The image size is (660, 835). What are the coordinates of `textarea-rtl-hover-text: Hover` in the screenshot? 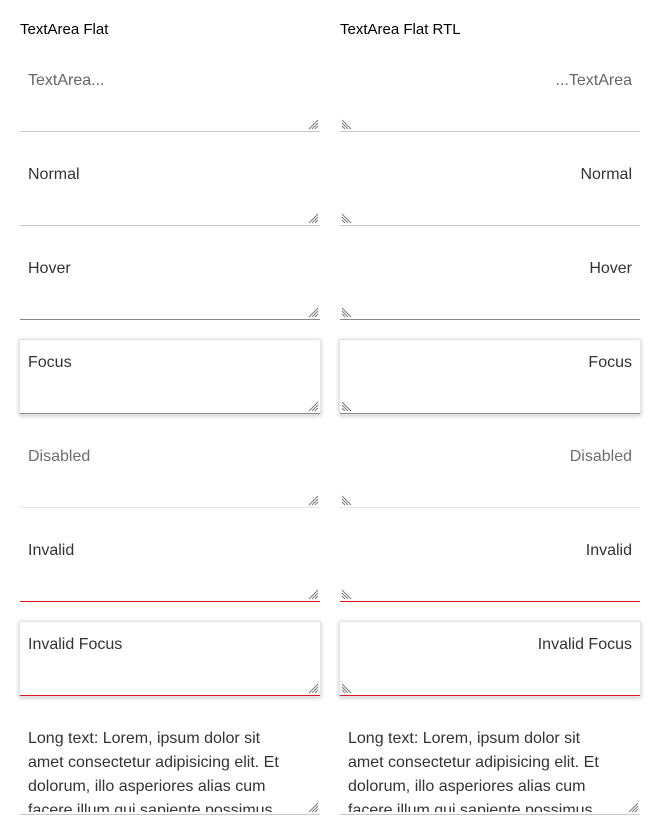 It's located at (610, 268).